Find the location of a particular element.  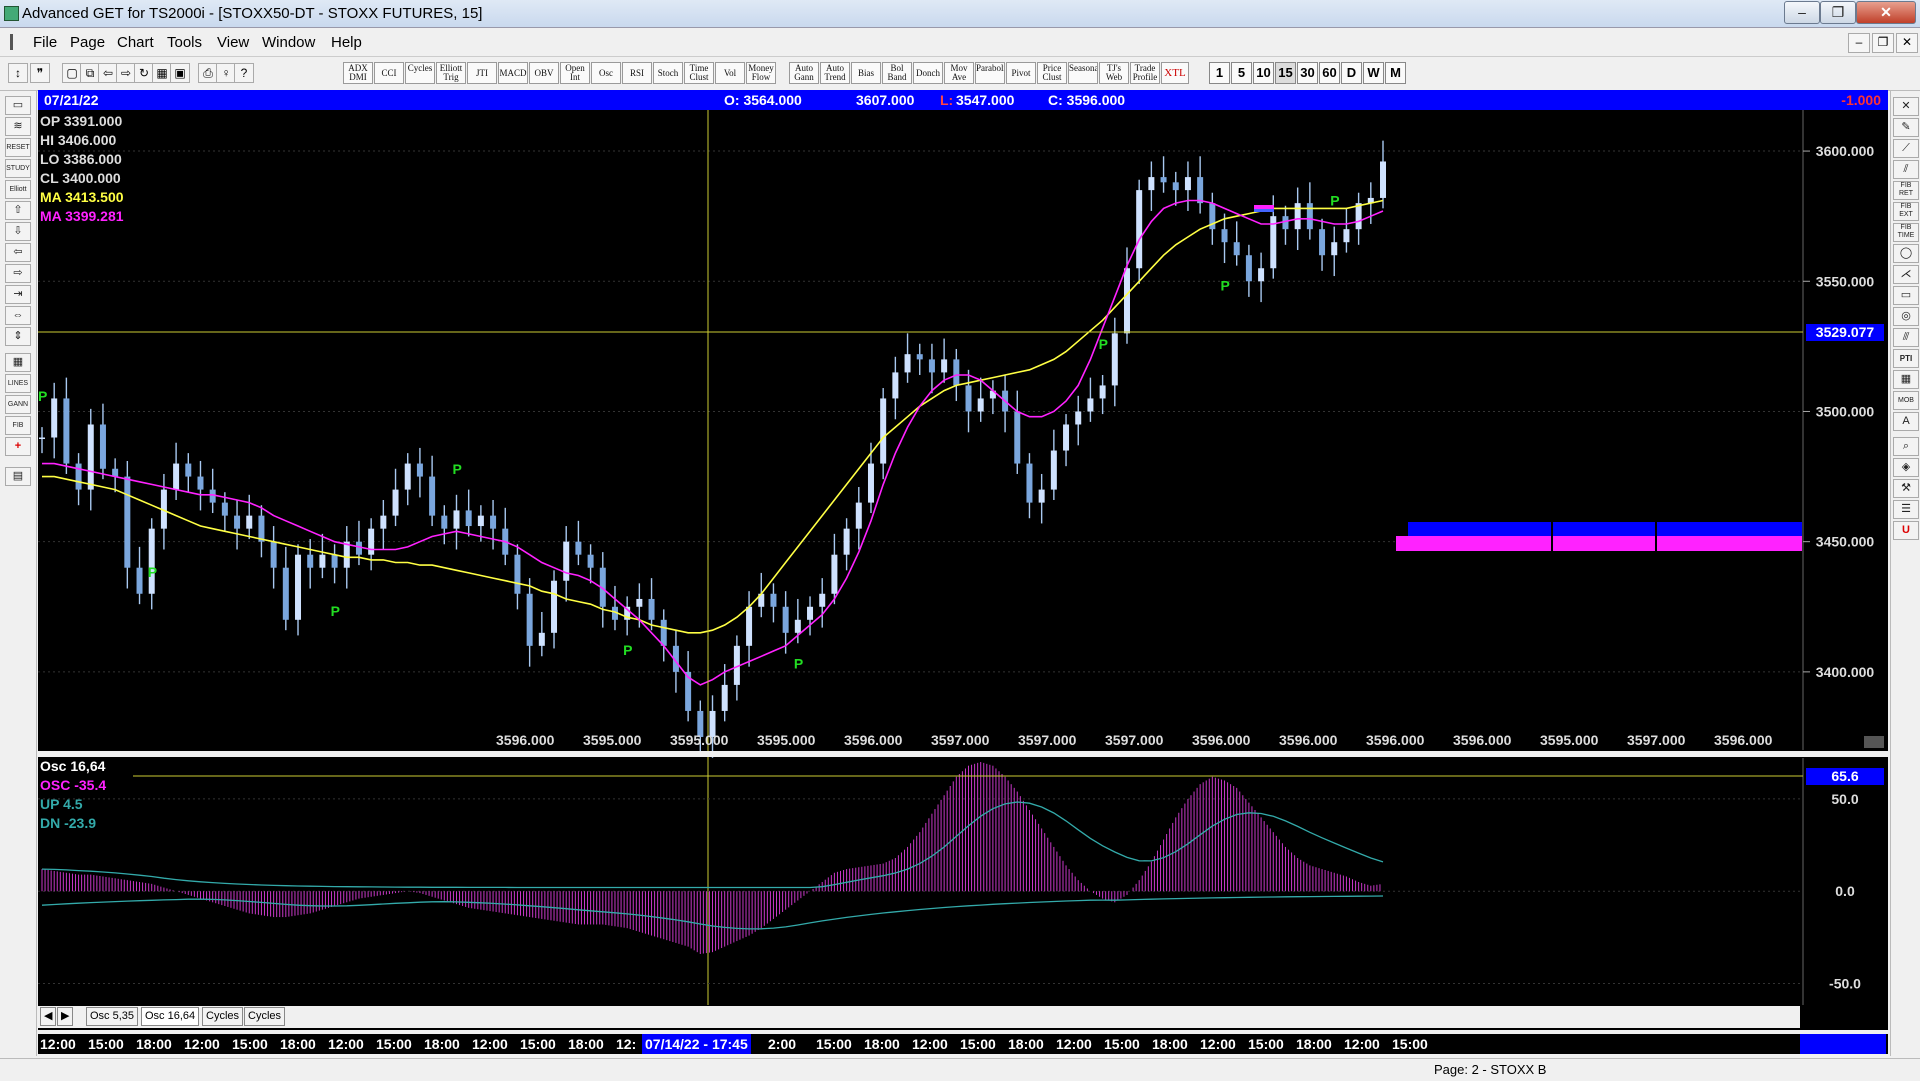

study-stoch-button: Stoch is located at coordinates (668, 73).